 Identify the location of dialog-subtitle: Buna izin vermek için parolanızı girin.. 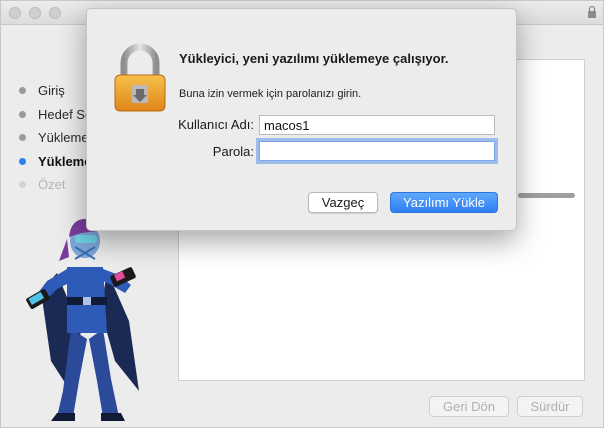
(270, 94).